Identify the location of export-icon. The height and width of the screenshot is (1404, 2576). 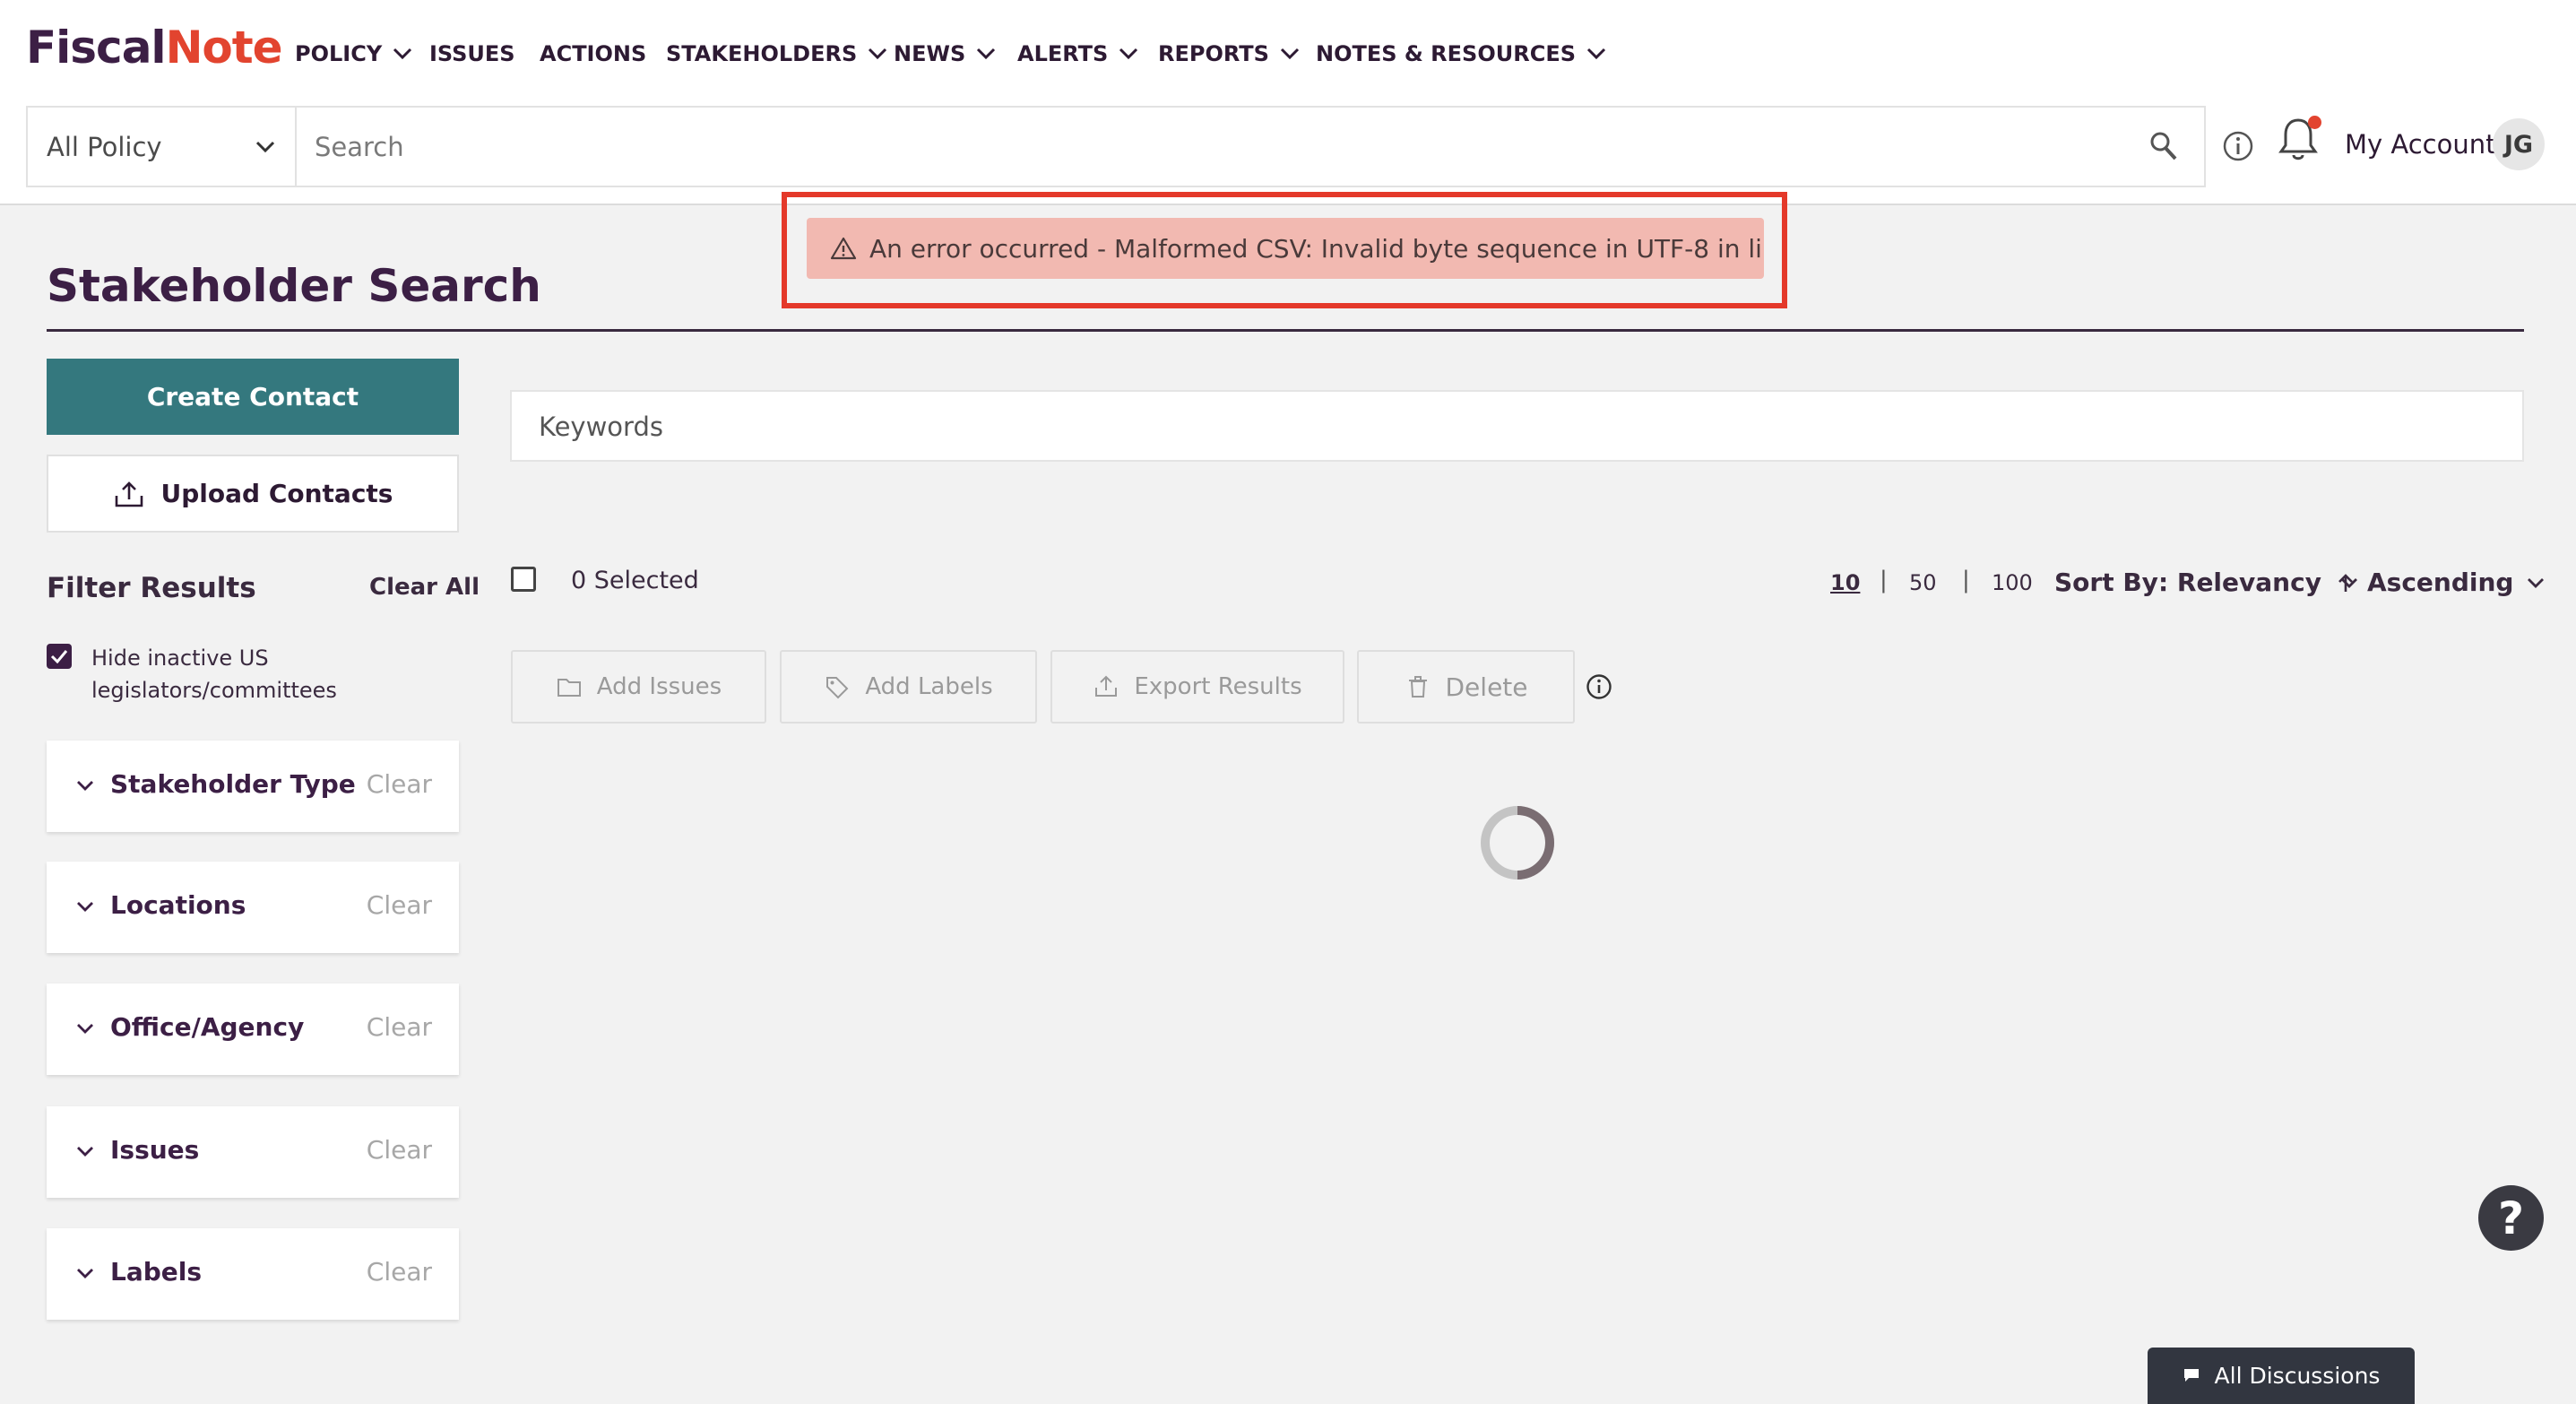
(1106, 686).